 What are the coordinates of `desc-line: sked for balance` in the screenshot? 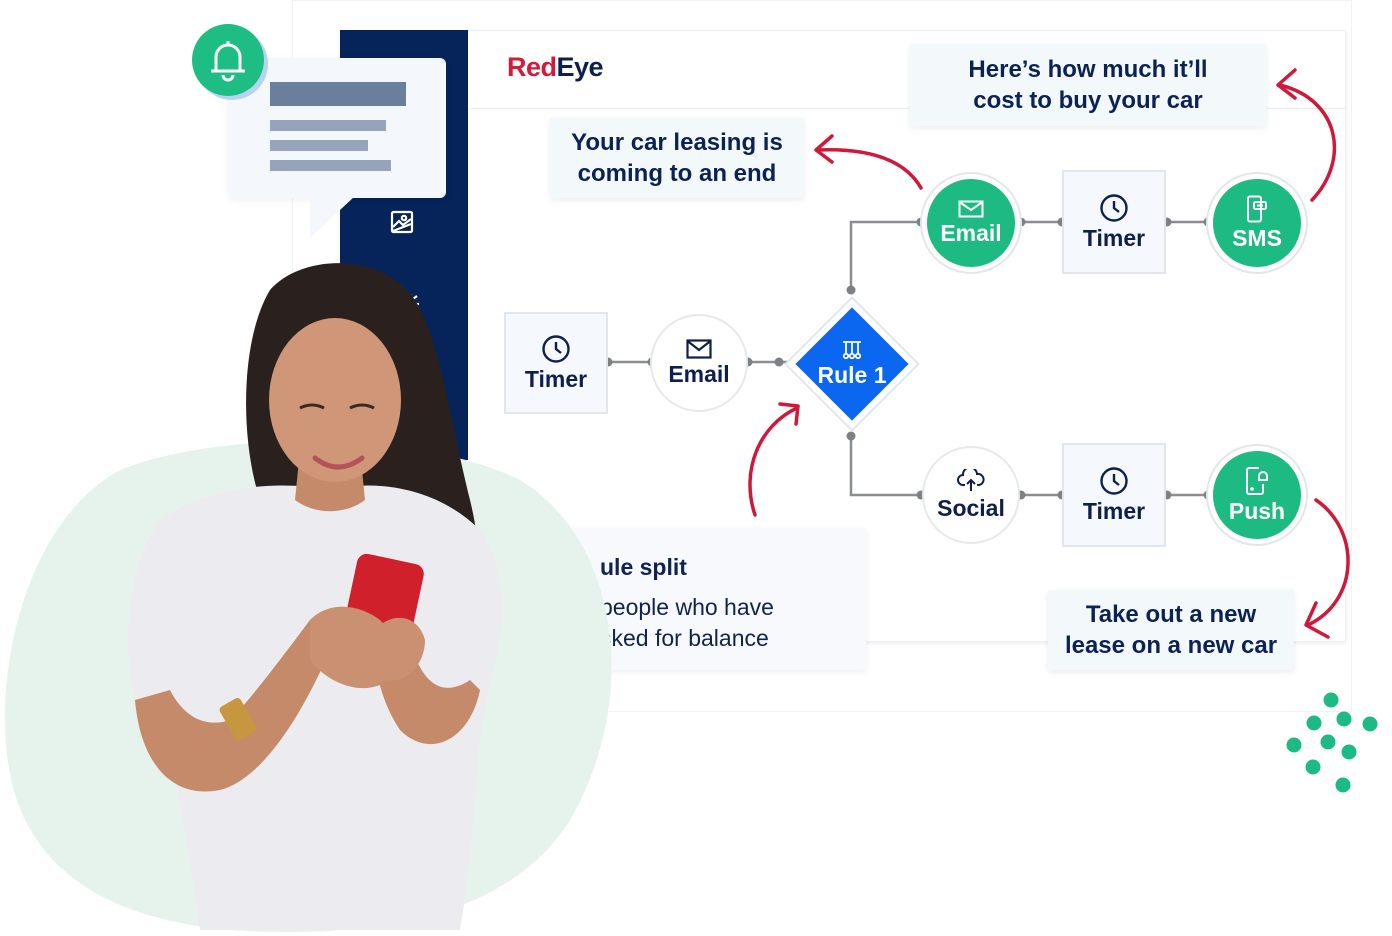 It's located at (684, 638).